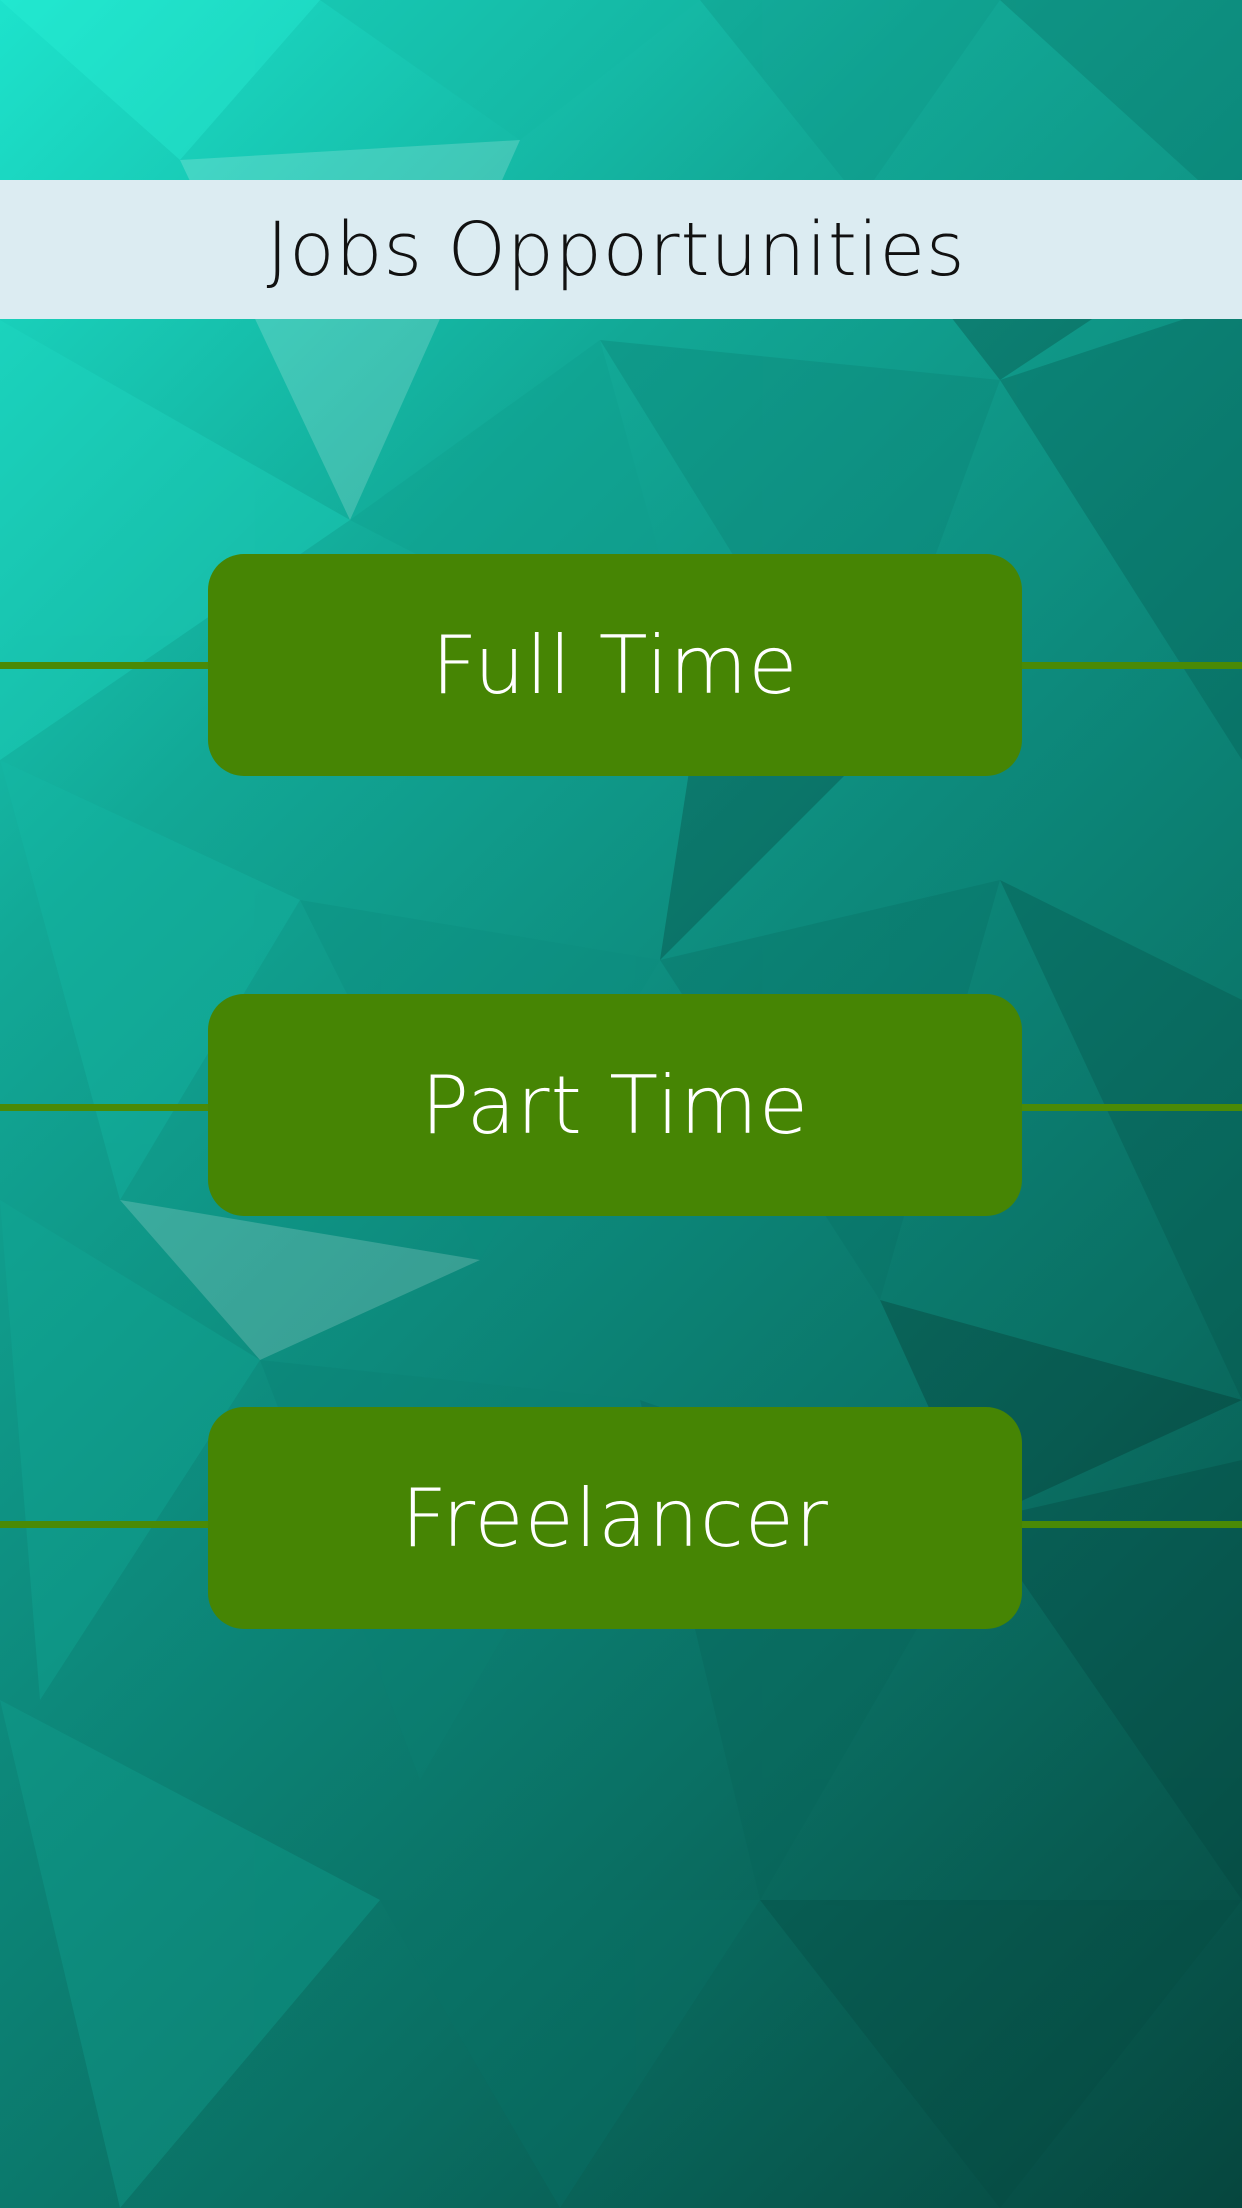 The height and width of the screenshot is (2208, 1242). I want to click on part-time-label: Part Time, so click(615, 1105).